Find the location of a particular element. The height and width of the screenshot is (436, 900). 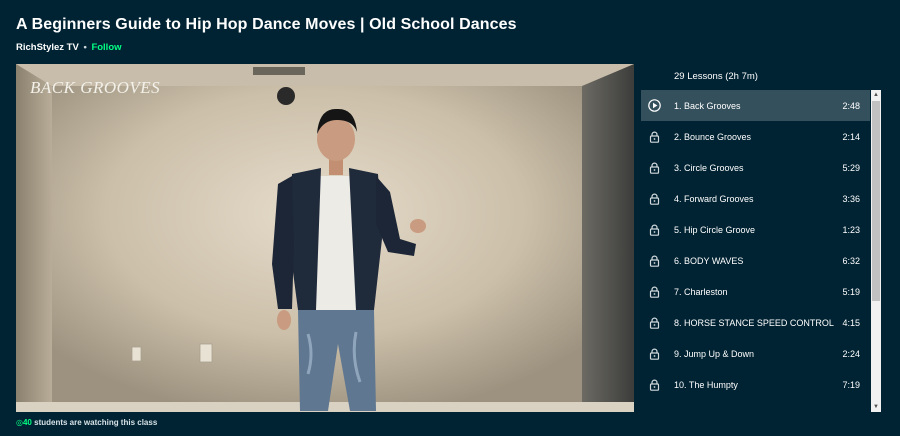

lesson-item: 7. Charleston 5:19 is located at coordinates (755, 291).